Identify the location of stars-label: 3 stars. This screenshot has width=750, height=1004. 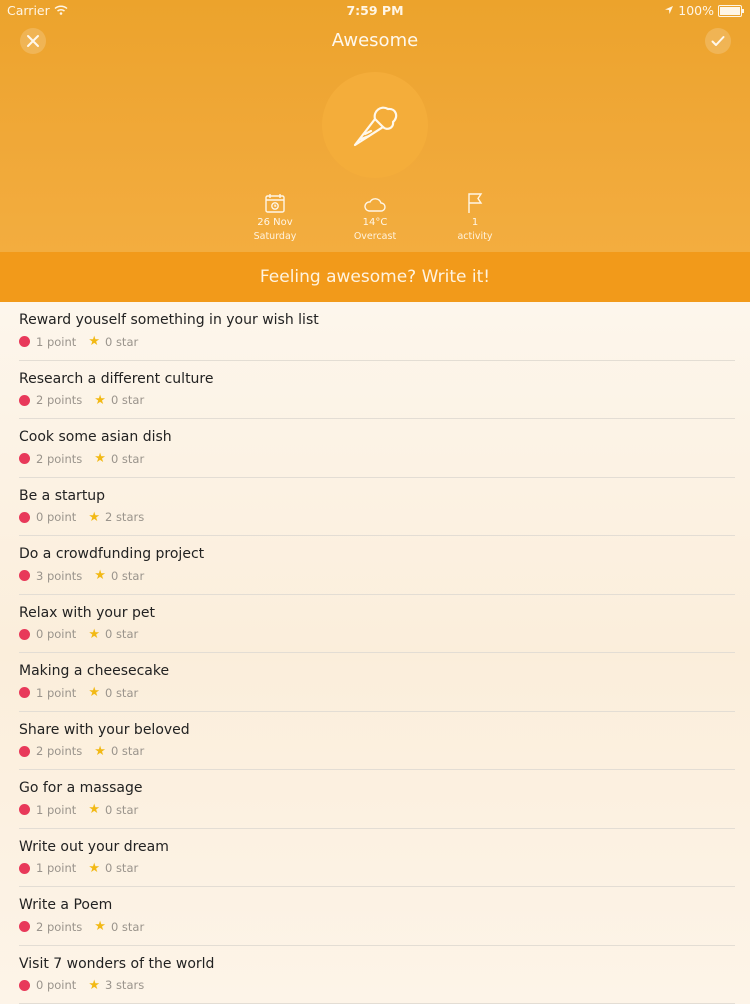
(124, 985).